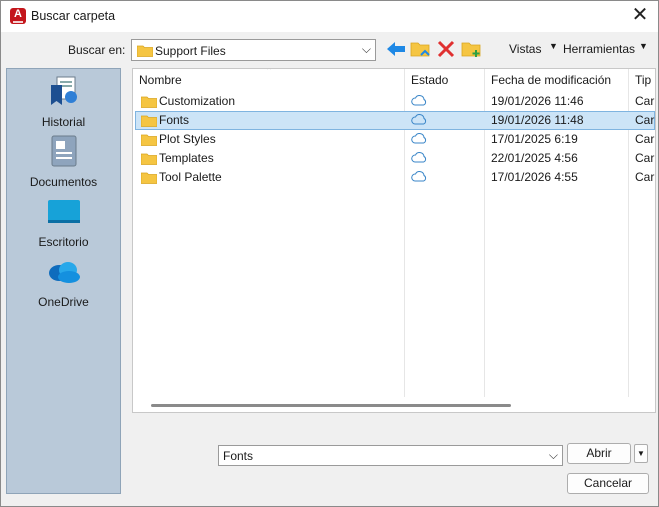 The height and width of the screenshot is (507, 659). I want to click on views-menu: Vistas, so click(525, 49).